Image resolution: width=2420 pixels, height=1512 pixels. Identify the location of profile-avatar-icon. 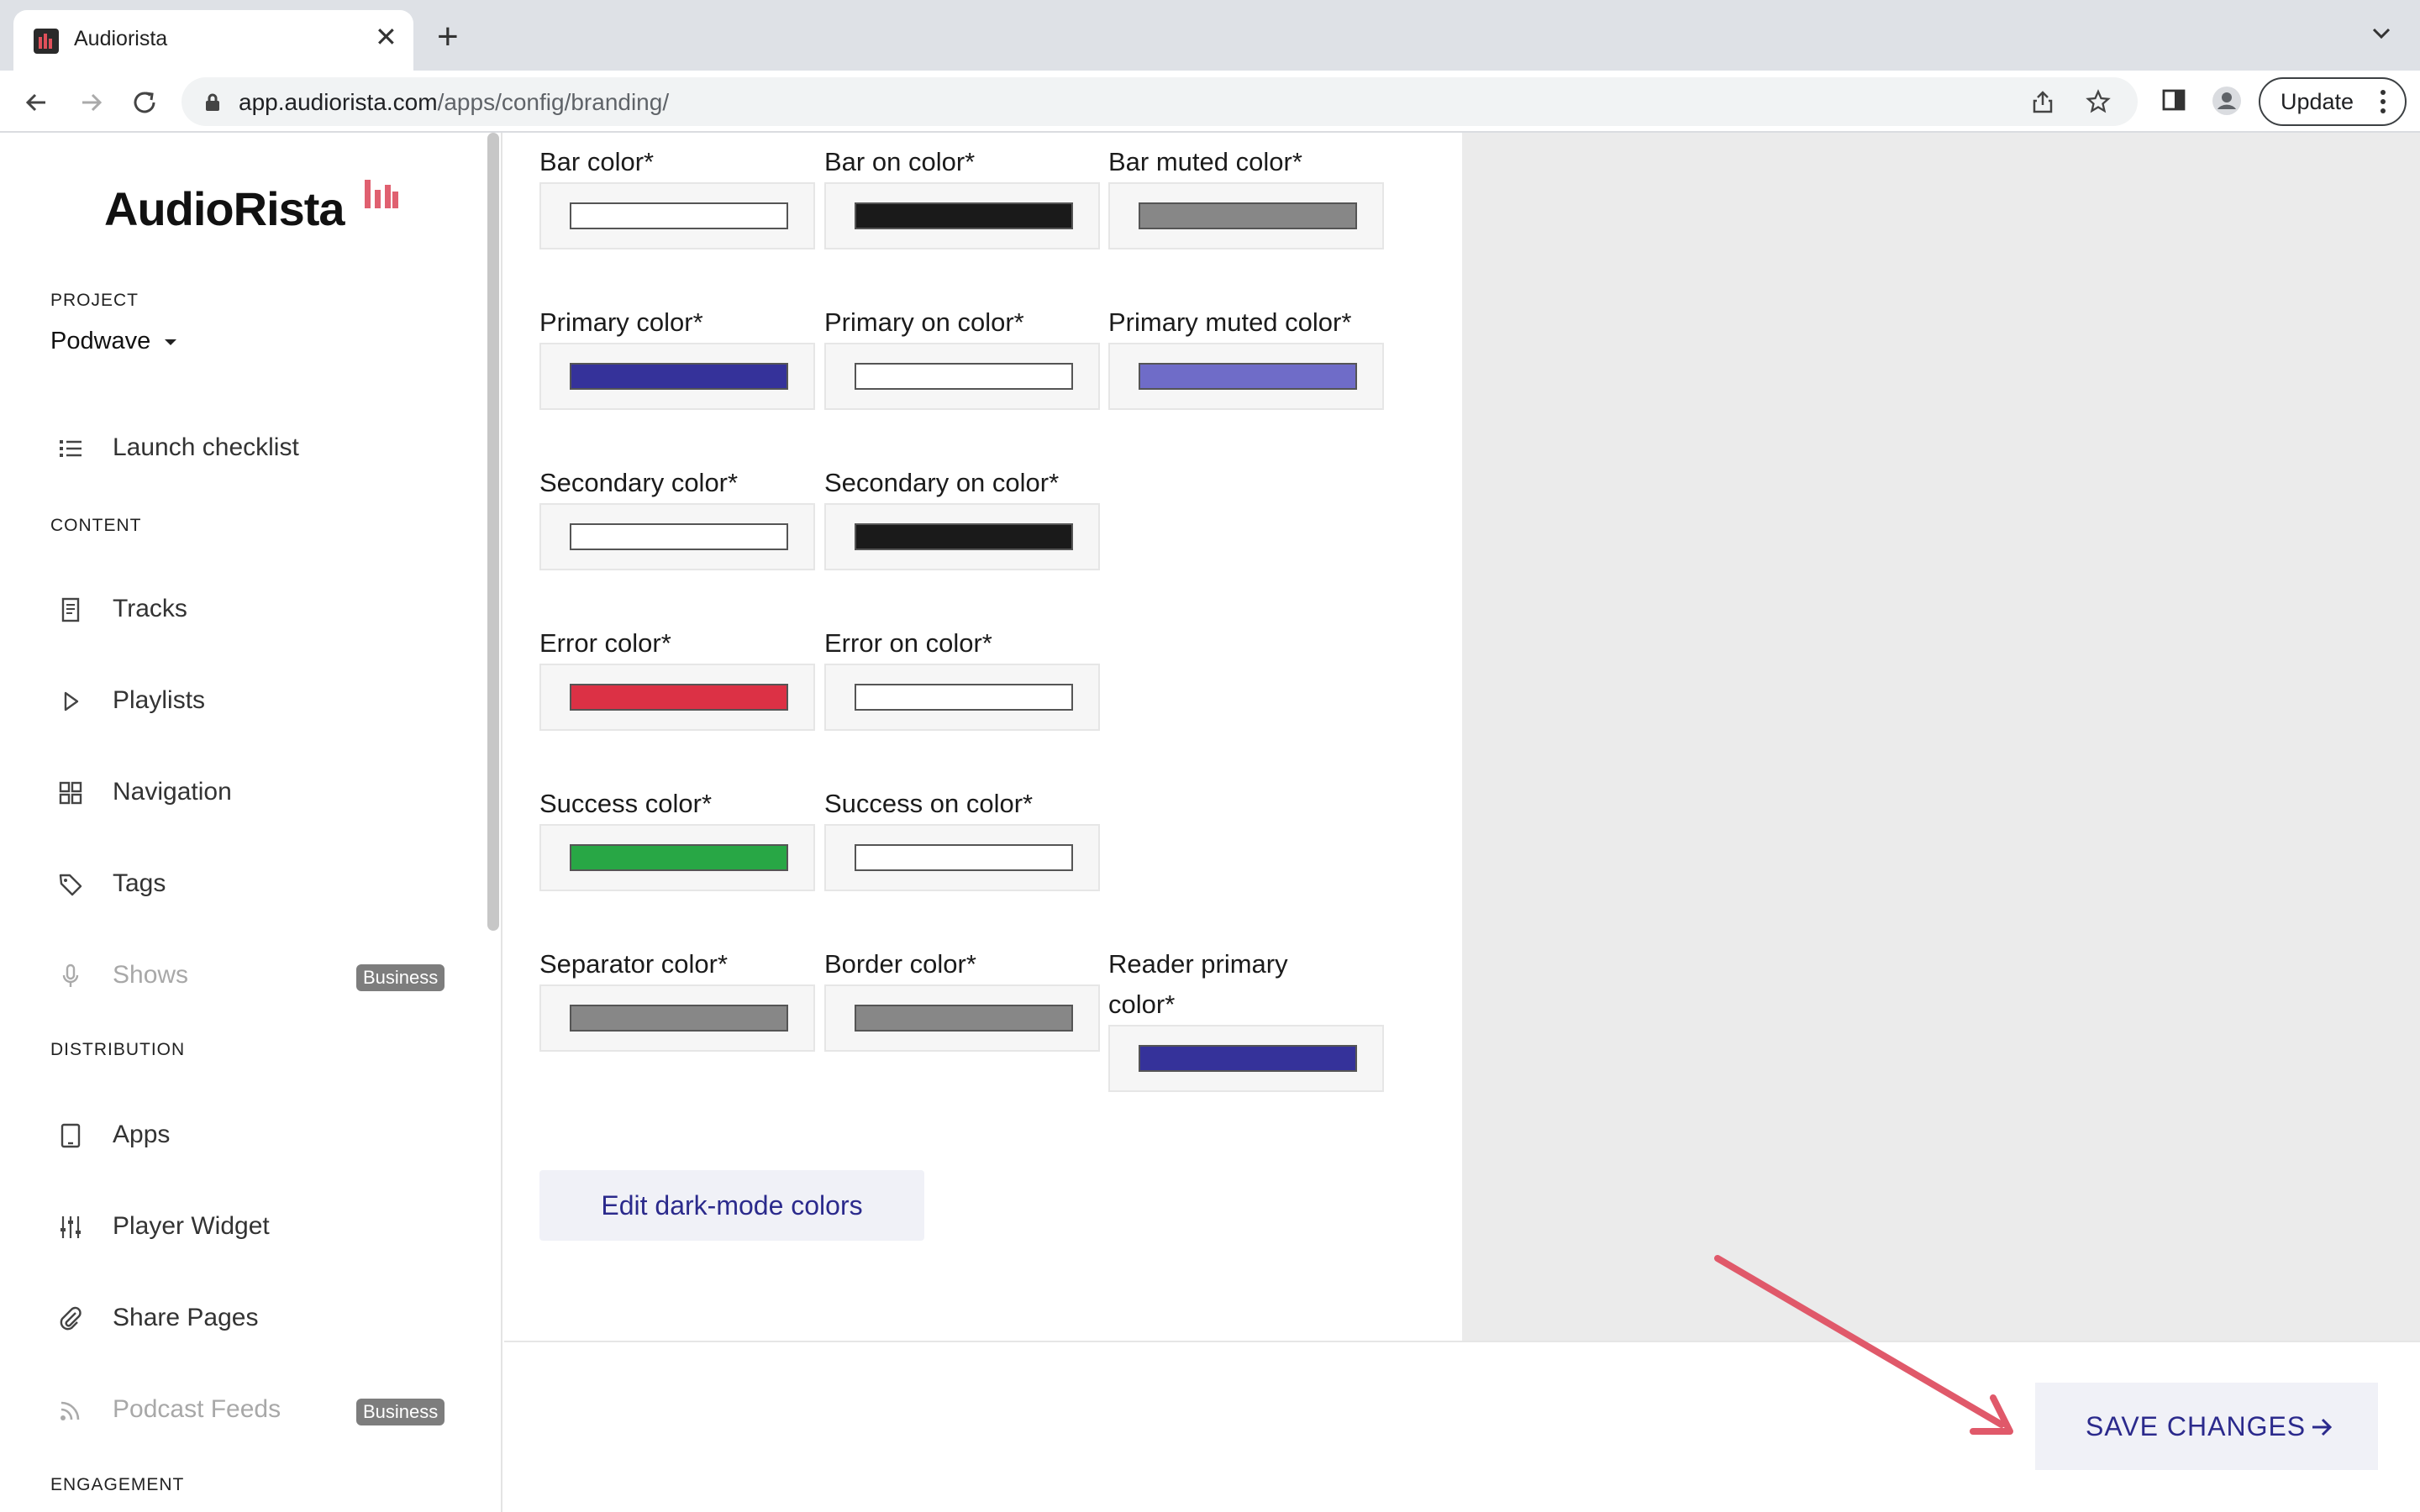
(2227, 101).